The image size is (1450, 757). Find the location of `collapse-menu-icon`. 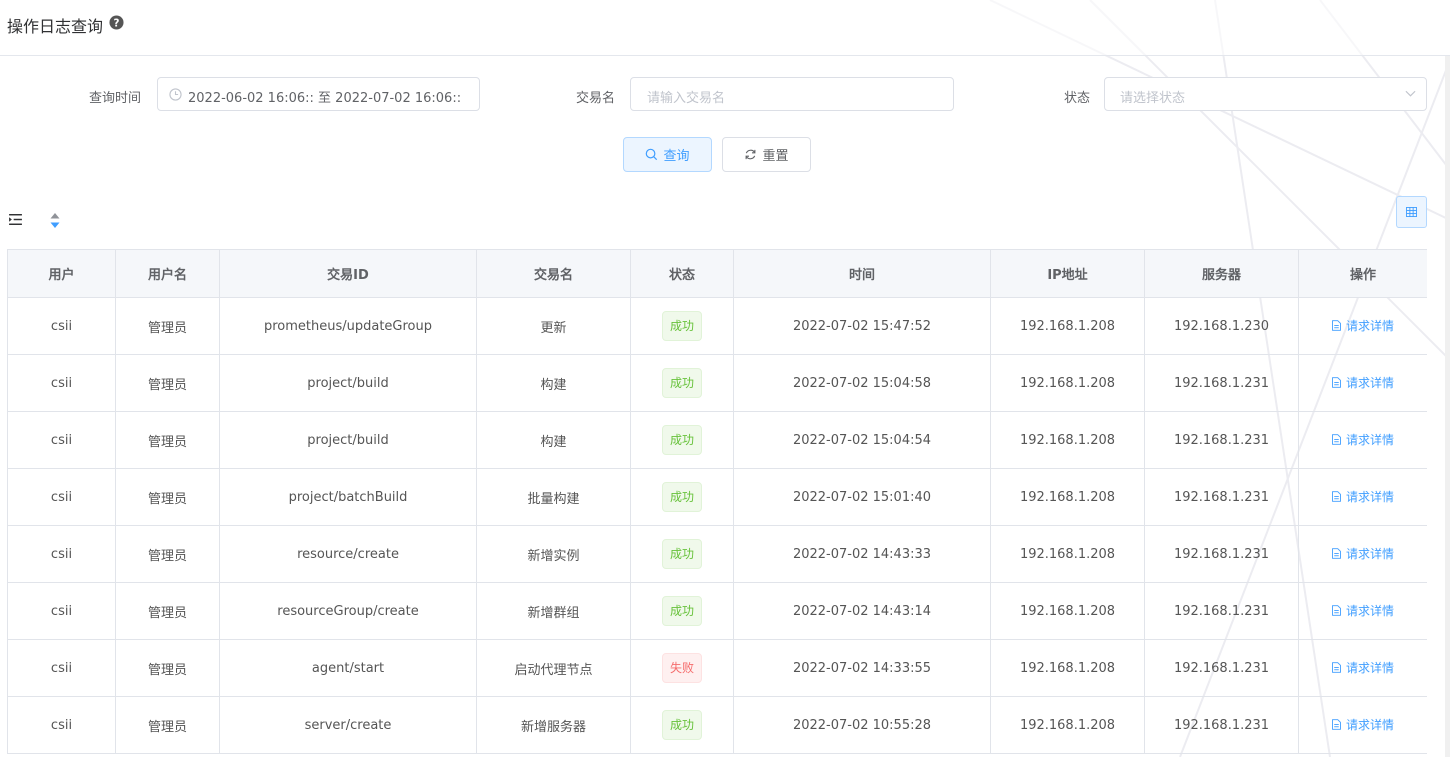

collapse-menu-icon is located at coordinates (15, 219).